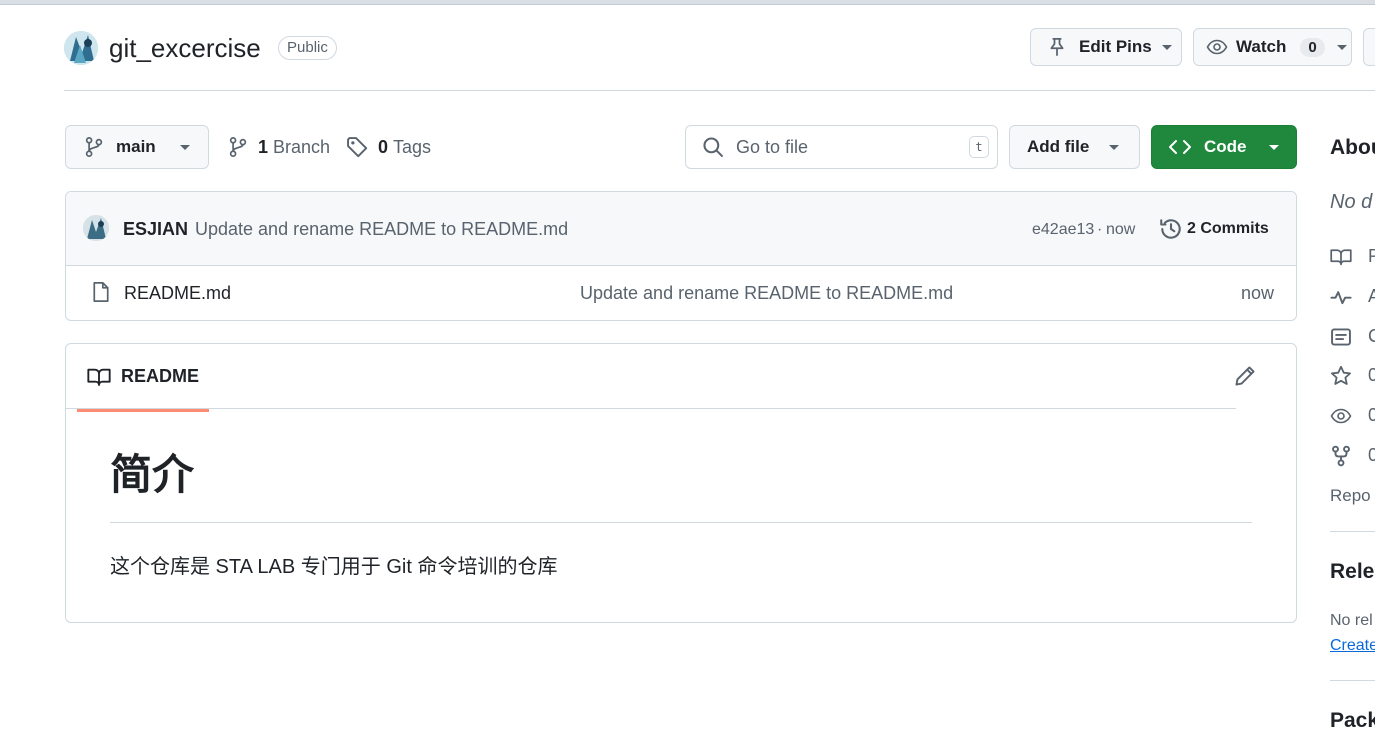  Describe the element at coordinates (152, 474) in the screenshot. I see `readme-heading: 简介` at that location.